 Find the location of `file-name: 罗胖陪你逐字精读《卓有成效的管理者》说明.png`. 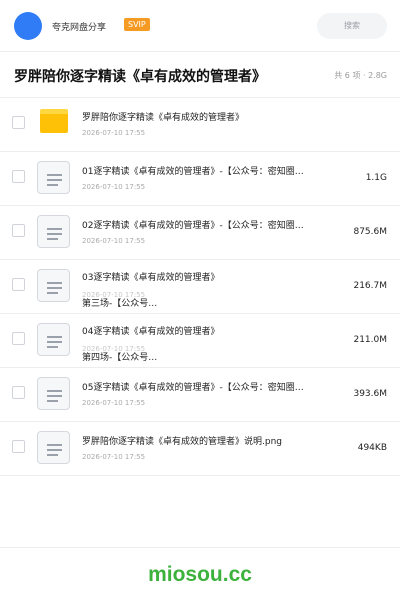

file-name: 罗胖陪你逐字精读《卓有成效的管理者》说明.png is located at coordinates (216, 442).